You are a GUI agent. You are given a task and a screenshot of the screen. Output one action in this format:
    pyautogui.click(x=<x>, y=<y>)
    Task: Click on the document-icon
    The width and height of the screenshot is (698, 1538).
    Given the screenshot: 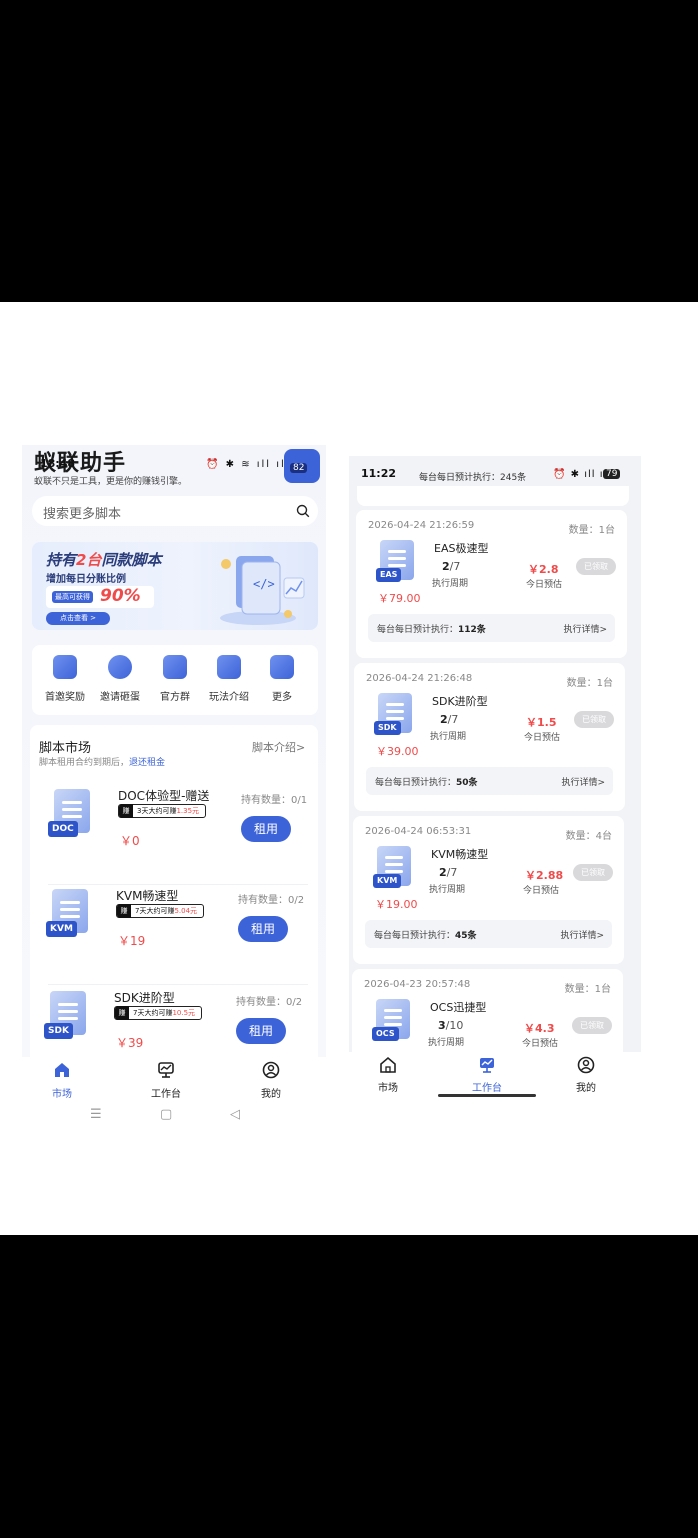 What is the action you would take?
    pyautogui.click(x=229, y=667)
    